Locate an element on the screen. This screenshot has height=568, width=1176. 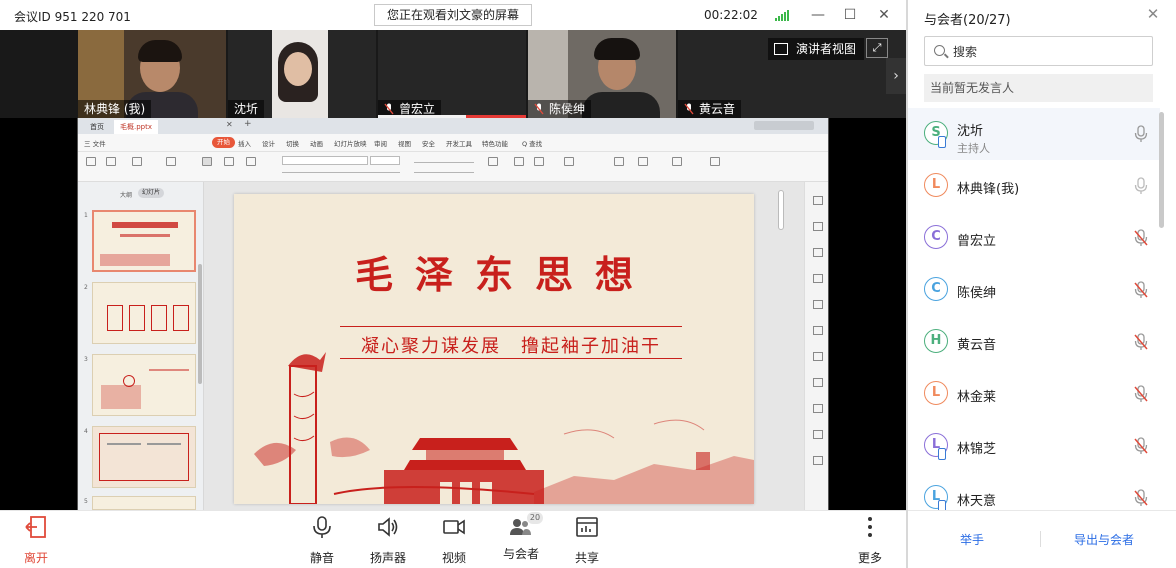
property-icon is located at coordinates (818, 200).